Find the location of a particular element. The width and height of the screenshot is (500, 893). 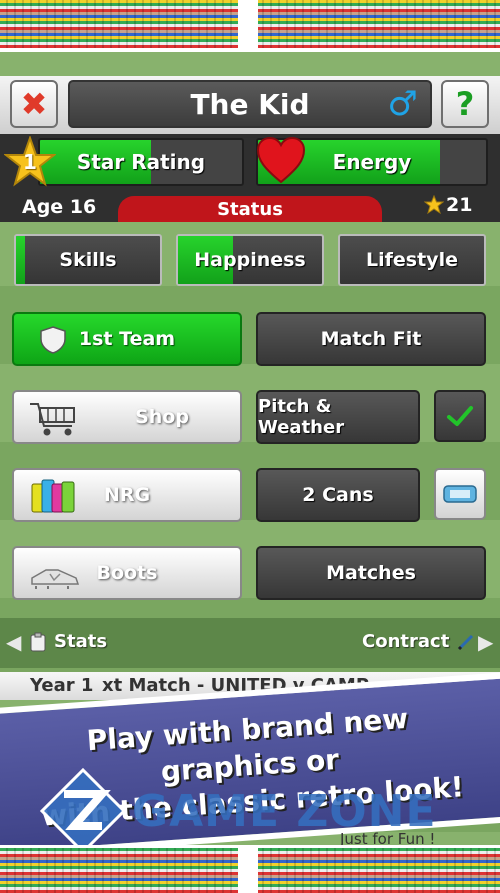

shop-button: Shop is located at coordinates (127, 417).